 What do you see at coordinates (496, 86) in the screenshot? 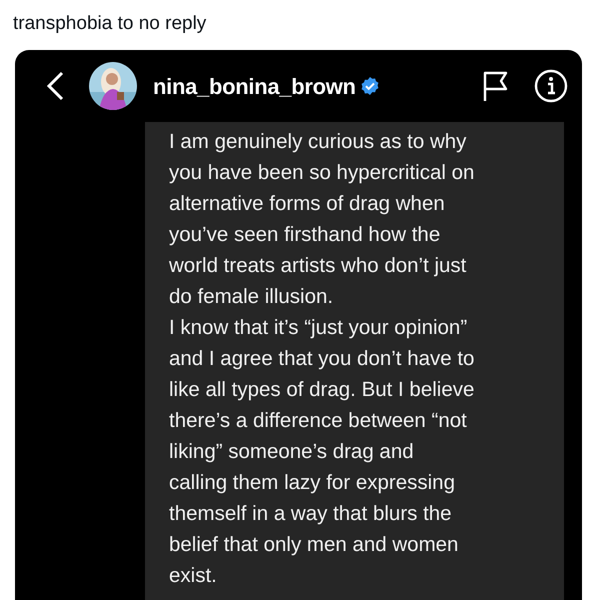
I see `flag-button` at bounding box center [496, 86].